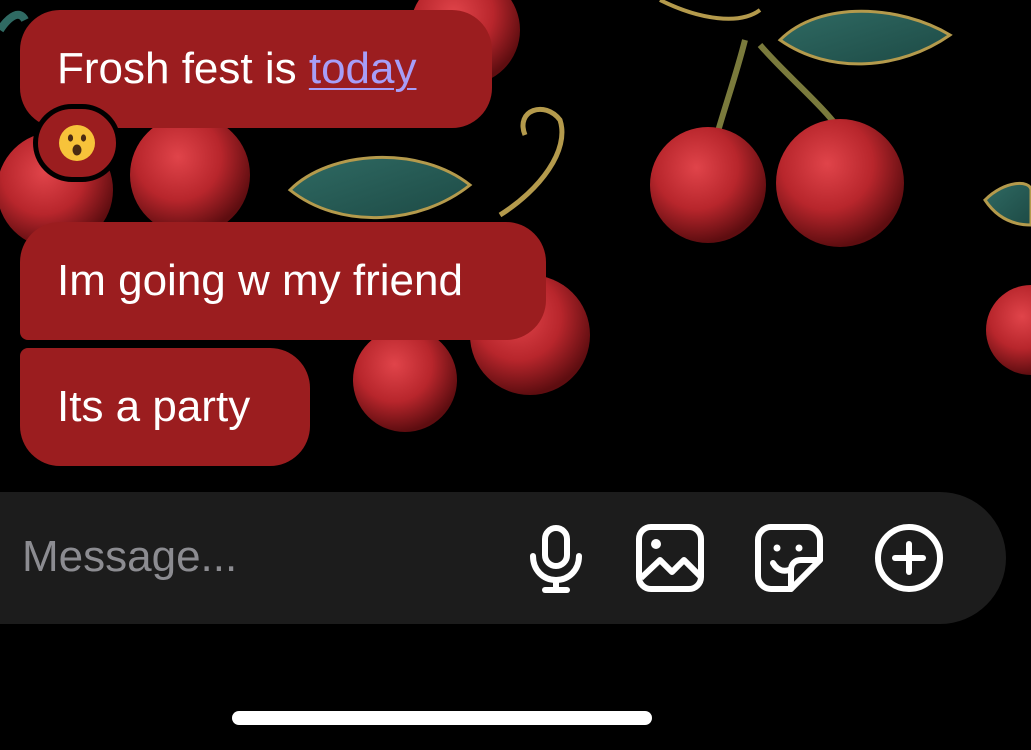  Describe the element at coordinates (363, 68) in the screenshot. I see `message-link: today` at that location.